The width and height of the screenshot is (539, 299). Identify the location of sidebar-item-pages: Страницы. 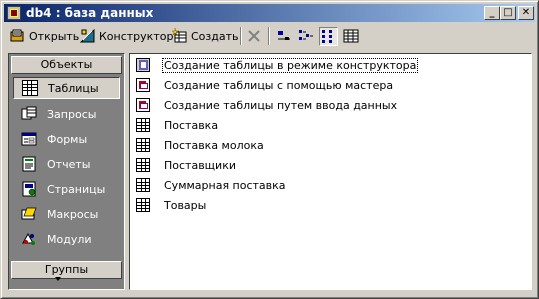
(66, 189).